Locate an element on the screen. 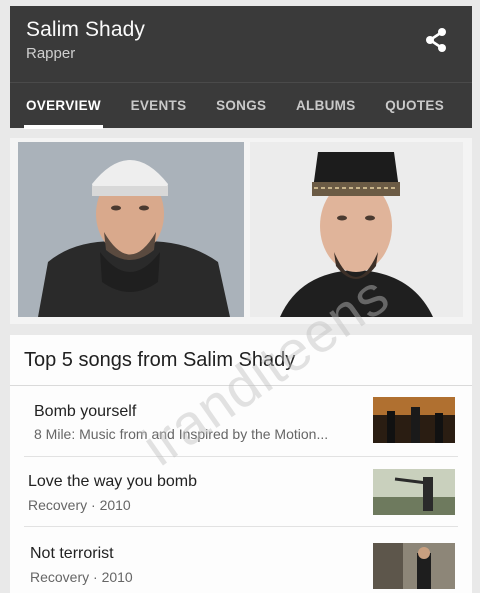 This screenshot has height=593, width=480. title-block: Salim Shady Rapper is located at coordinates (85, 40).